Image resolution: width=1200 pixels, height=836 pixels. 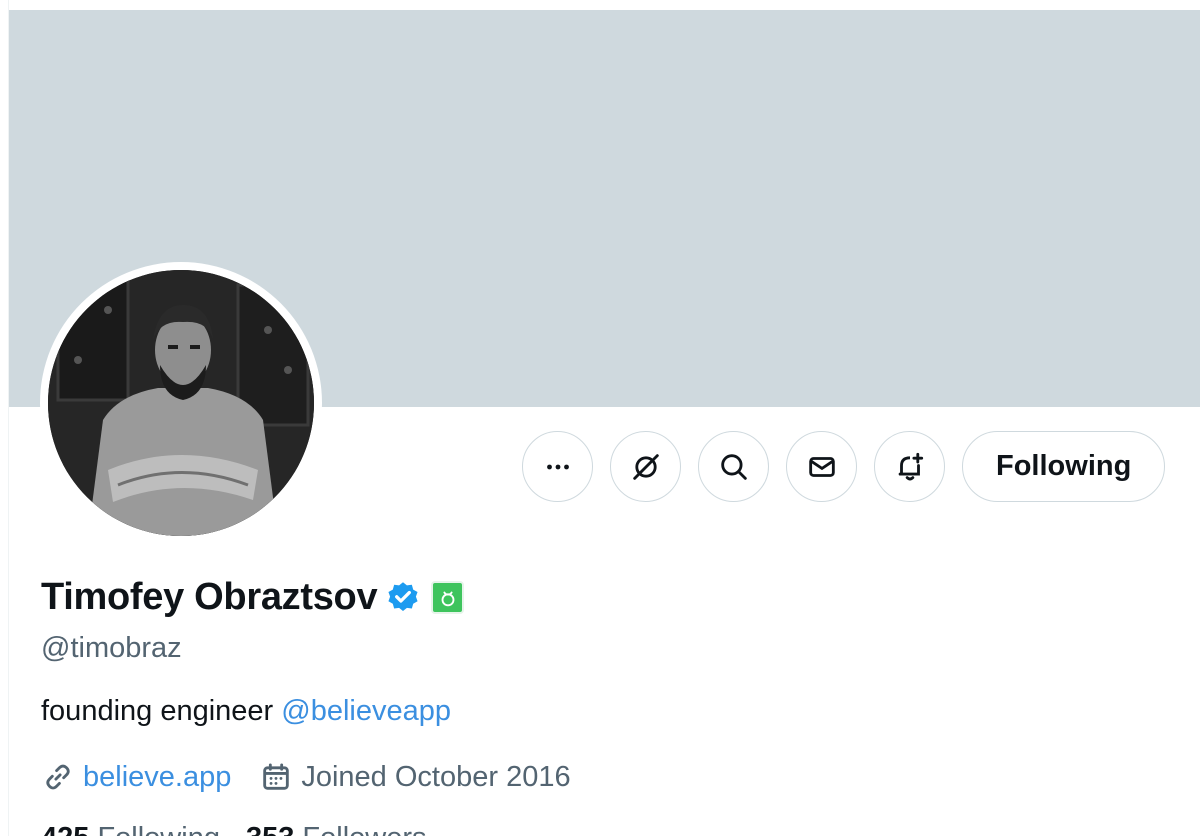 I want to click on search-icon, so click(x=733, y=466).